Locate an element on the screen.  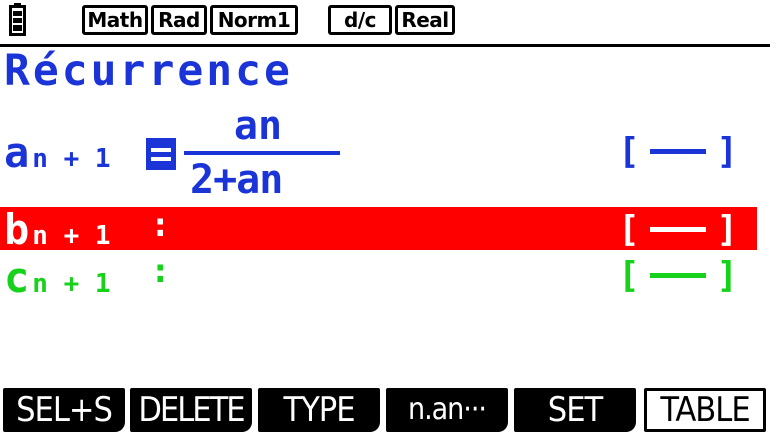
f4-n-an-button: n.an··· is located at coordinates (447, 410).